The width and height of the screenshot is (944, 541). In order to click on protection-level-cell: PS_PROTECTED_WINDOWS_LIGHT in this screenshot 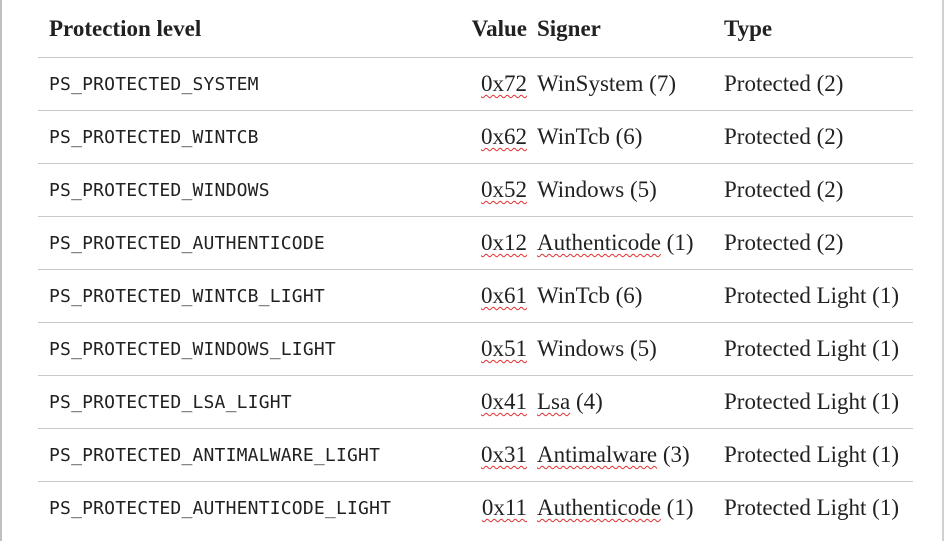, I will do `click(243, 349)`.